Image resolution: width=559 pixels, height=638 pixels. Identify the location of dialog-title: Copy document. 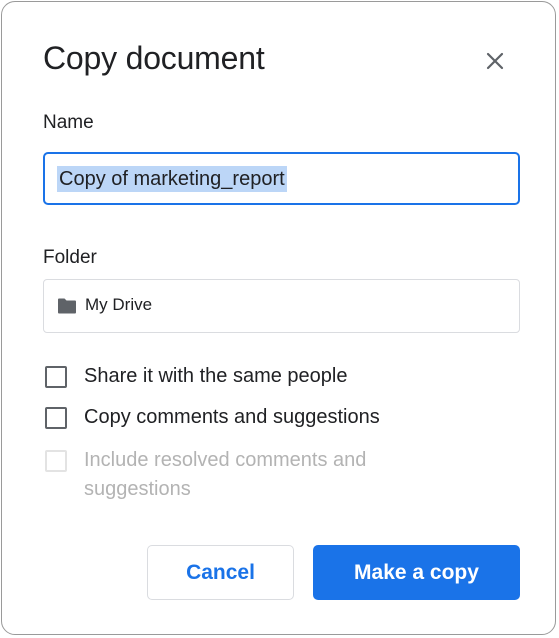
(154, 58).